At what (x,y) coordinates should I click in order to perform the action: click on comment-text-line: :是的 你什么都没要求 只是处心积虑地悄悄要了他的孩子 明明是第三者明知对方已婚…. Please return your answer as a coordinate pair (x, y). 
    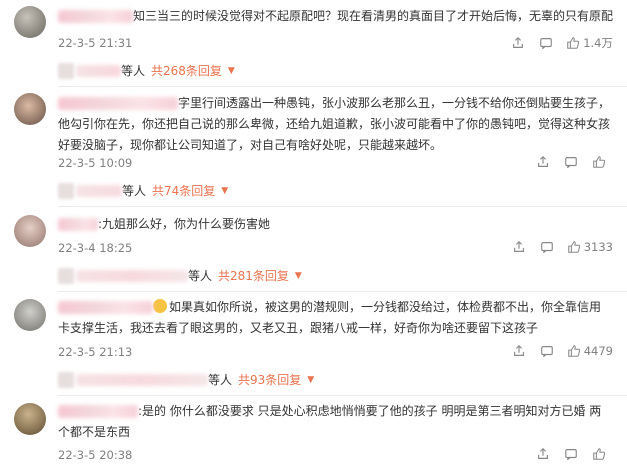
    Looking at the image, I should click on (370, 411).